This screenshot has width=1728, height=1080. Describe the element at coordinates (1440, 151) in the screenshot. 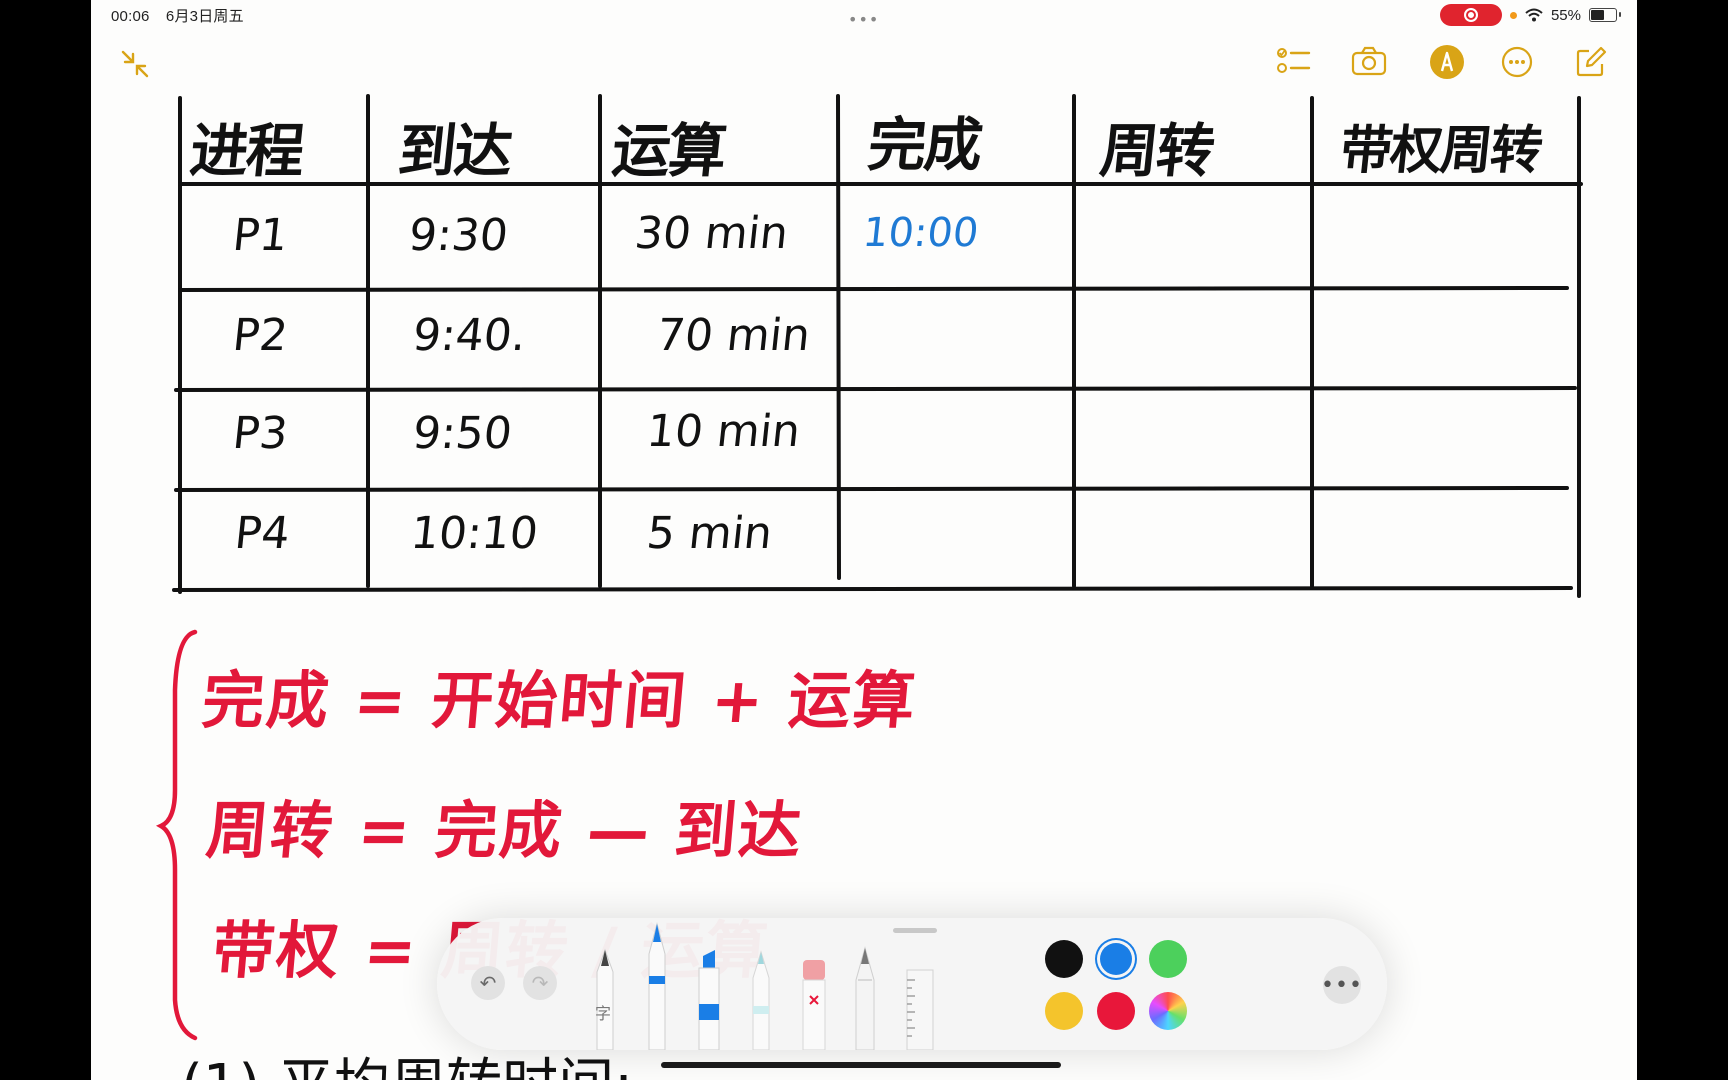

I see `header-weighted-turnaround: 带权周转` at that location.